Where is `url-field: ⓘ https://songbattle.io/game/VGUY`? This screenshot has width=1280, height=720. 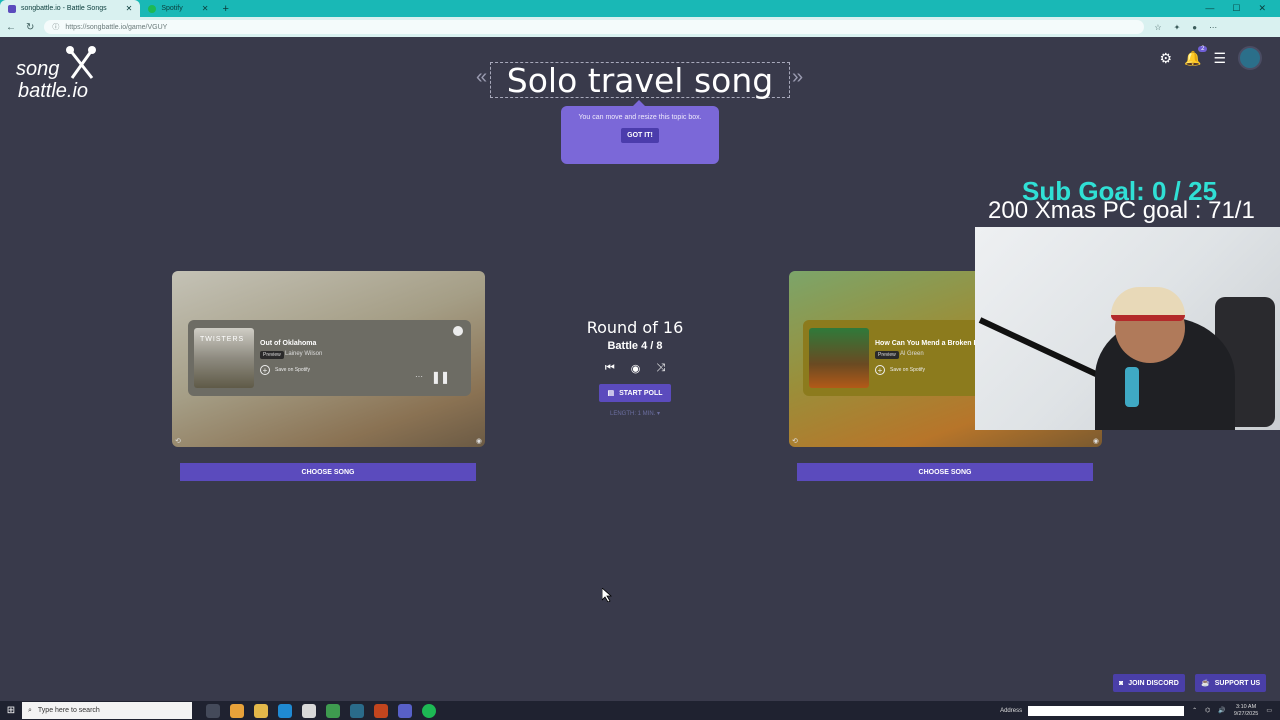 url-field: ⓘ https://songbattle.io/game/VGUY is located at coordinates (594, 27).